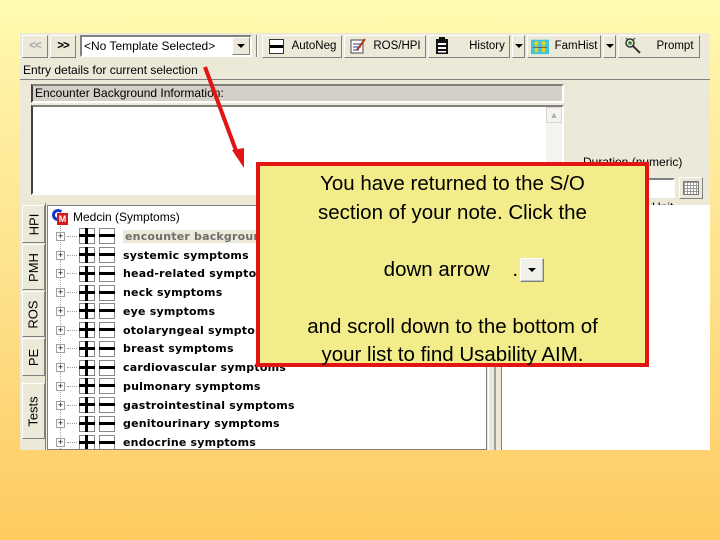  Describe the element at coordinates (110, 70) in the screenshot. I see `entry-details-heading: Entry details for current selection` at that location.